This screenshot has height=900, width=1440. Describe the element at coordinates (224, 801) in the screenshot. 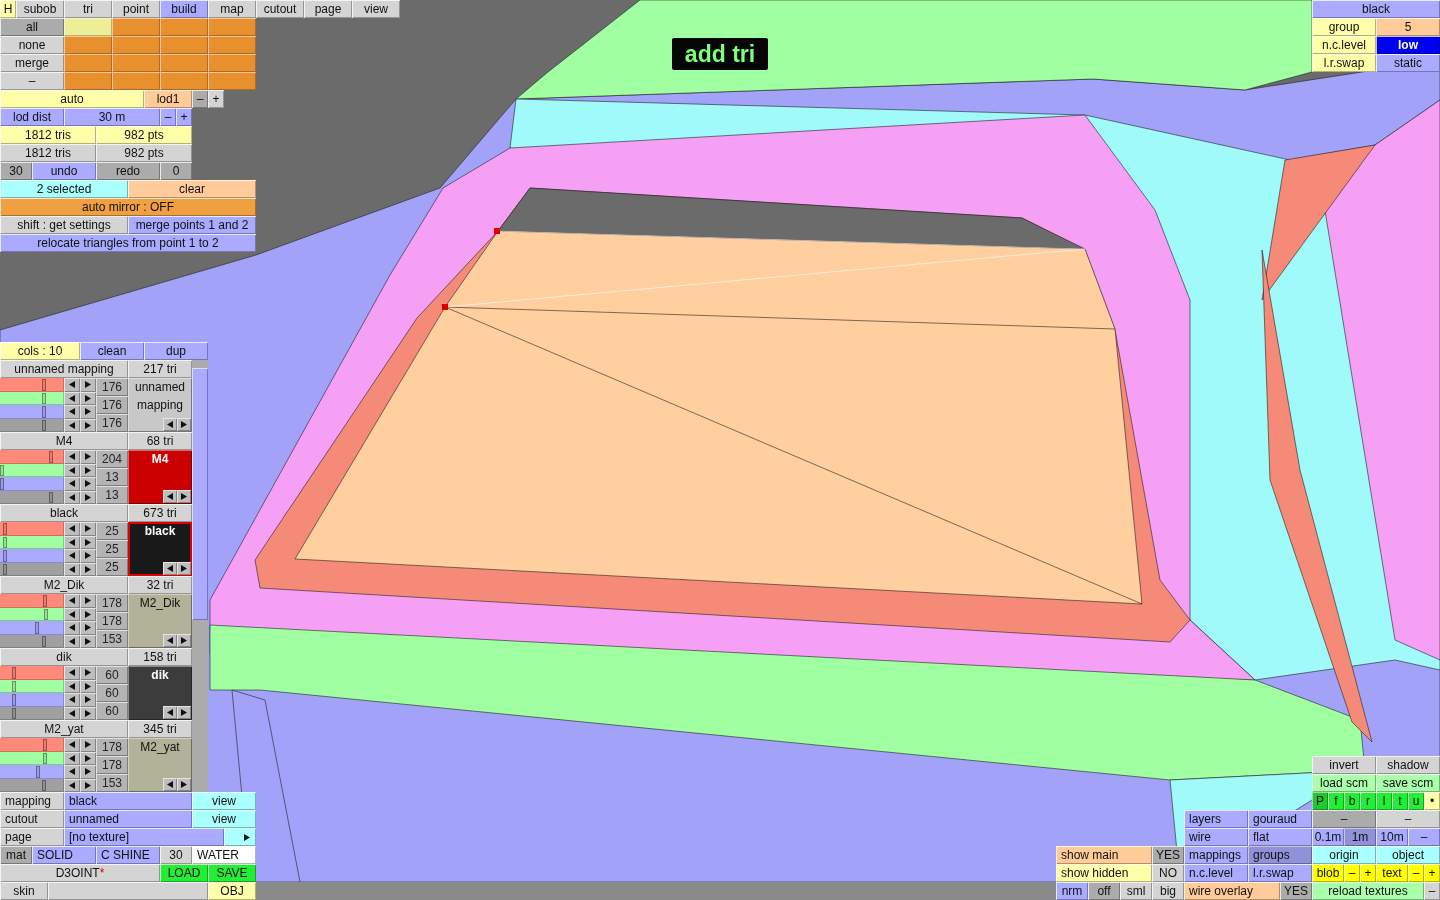

I see `view-button: view` at that location.